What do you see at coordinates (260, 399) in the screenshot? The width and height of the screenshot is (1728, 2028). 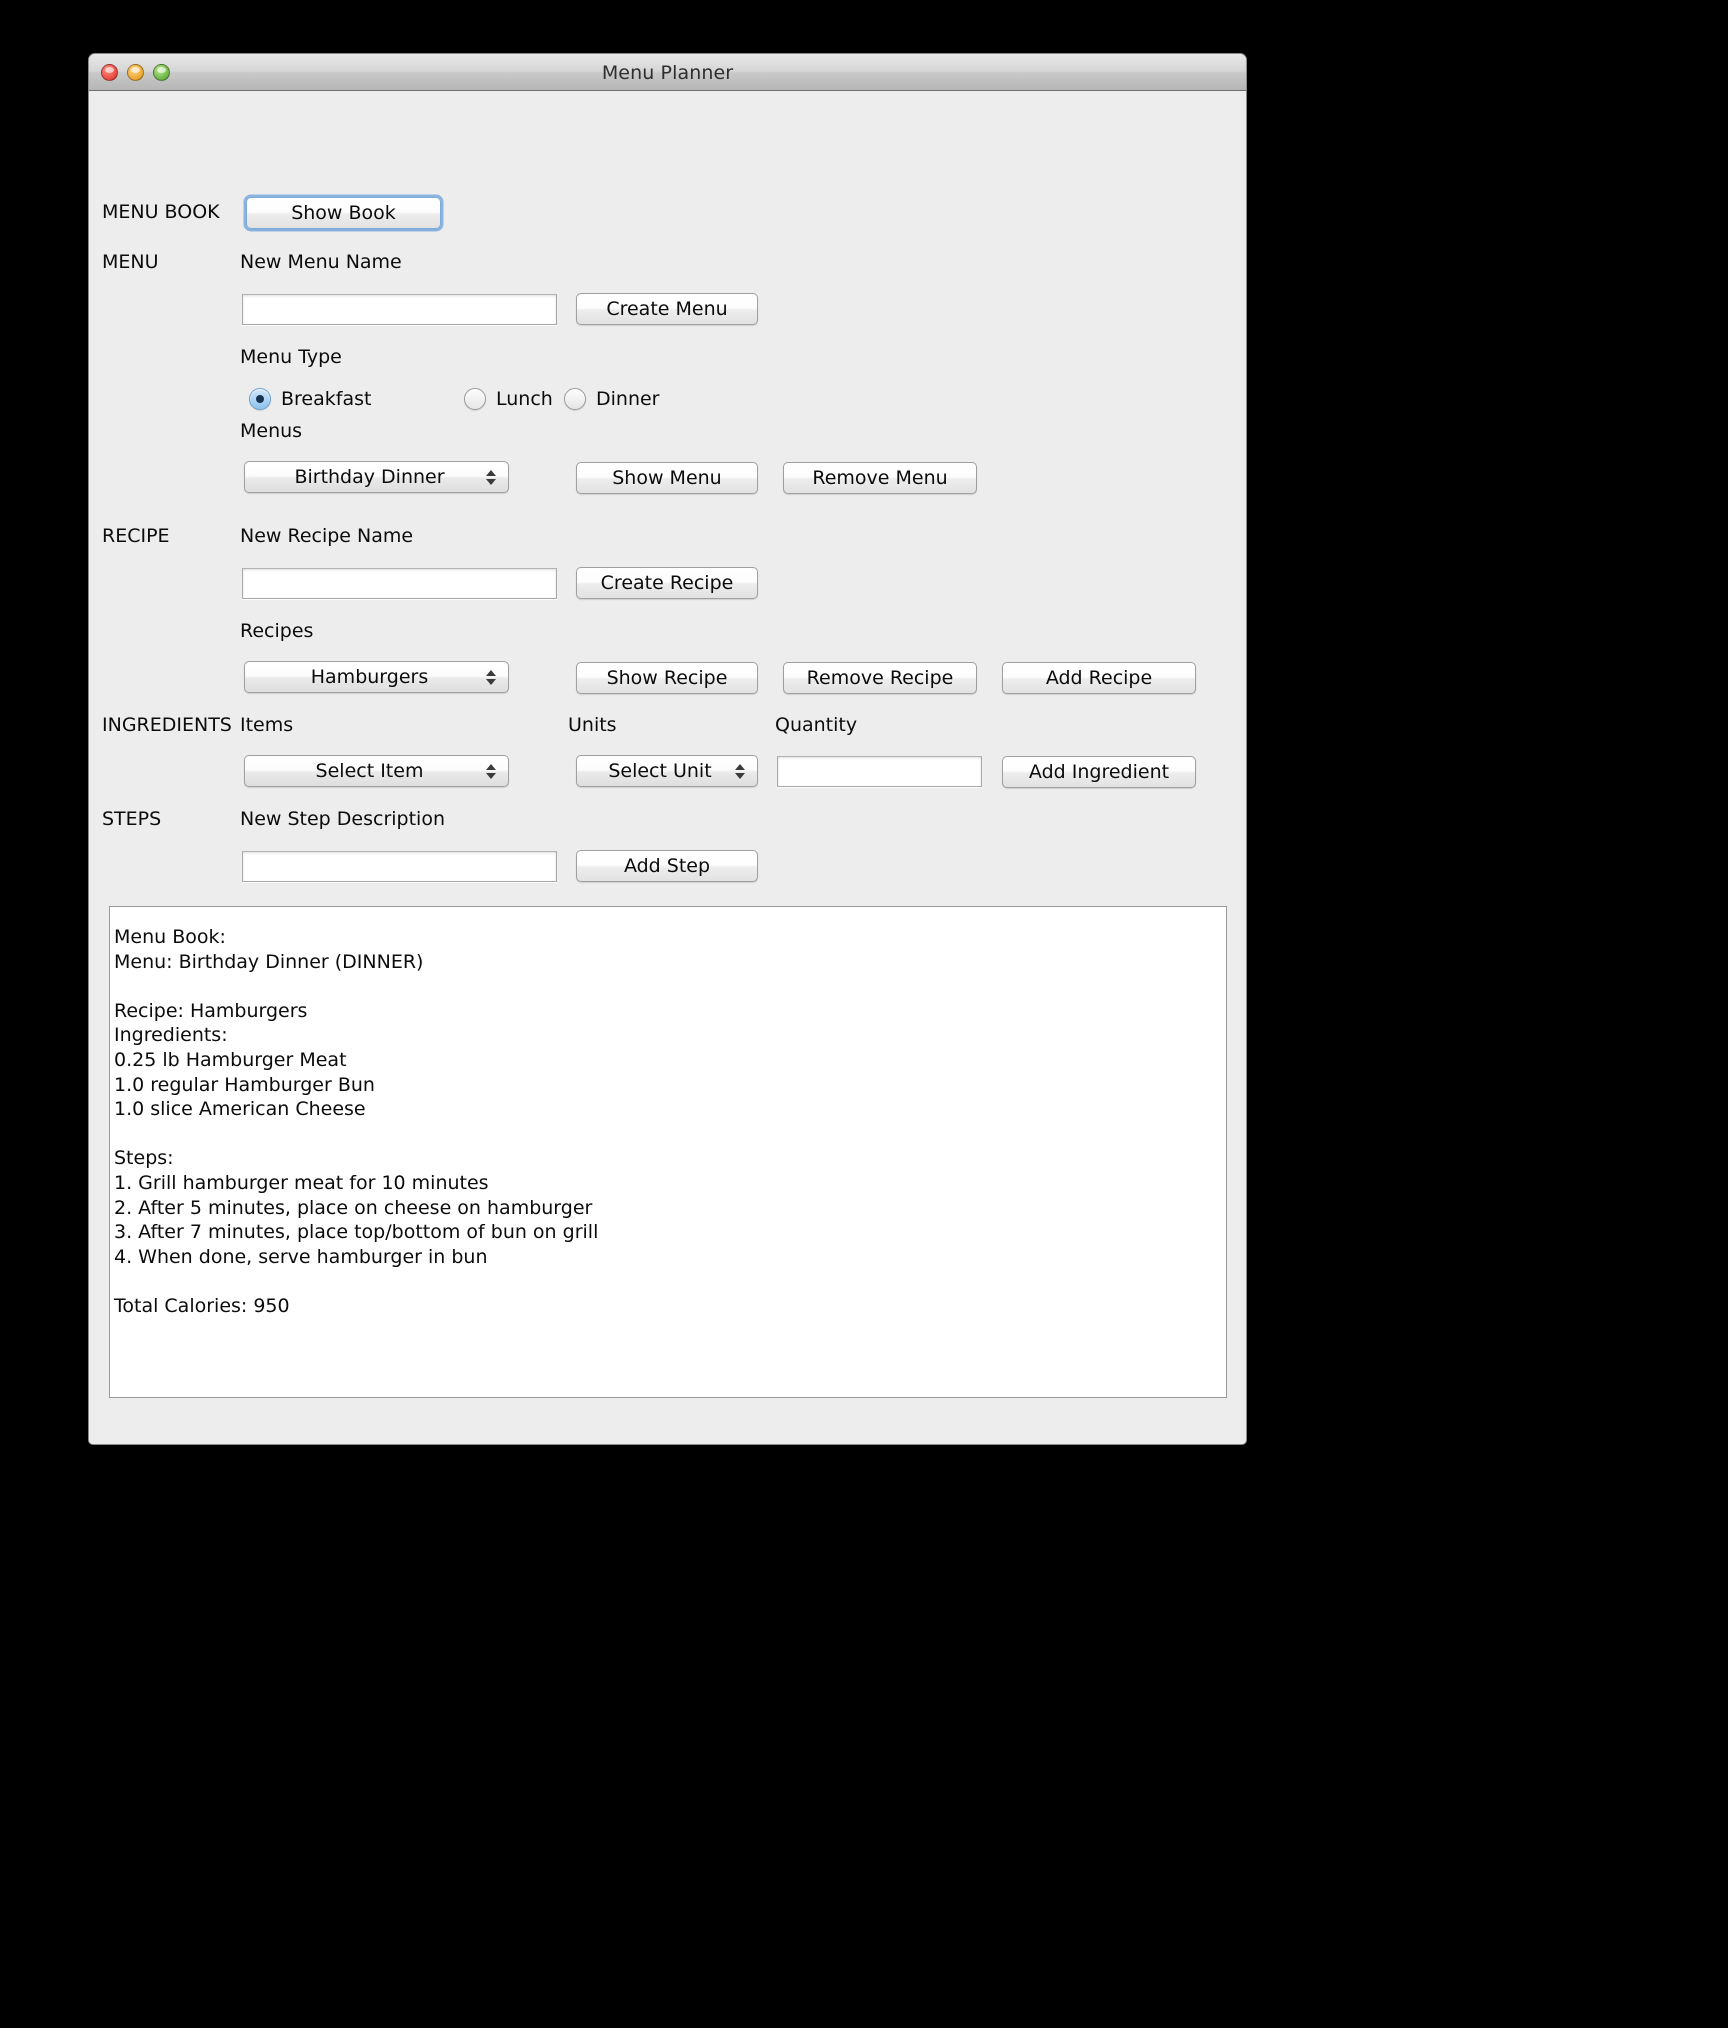 I see `radio-icon-breakfast` at bounding box center [260, 399].